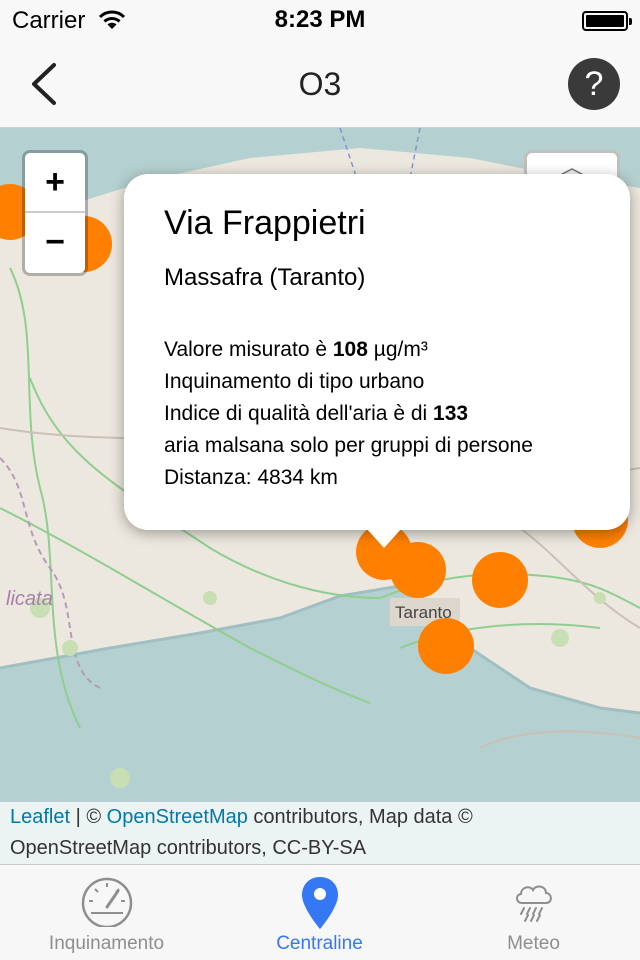 This screenshot has width=640, height=960. Describe the element at coordinates (177, 817) in the screenshot. I see `osm-link: OpenStreetMap` at that location.